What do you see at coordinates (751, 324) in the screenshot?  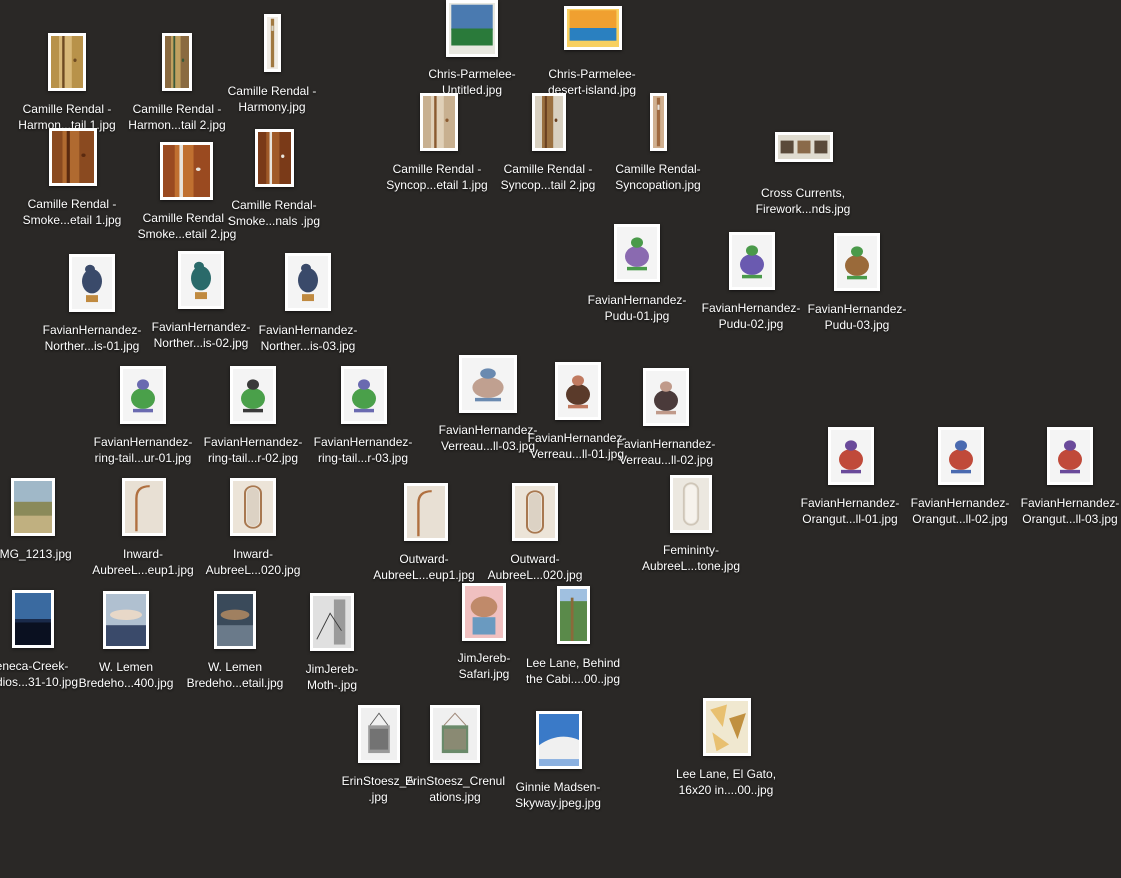 I see `file-name-line-2: Pudu-02.jpg` at bounding box center [751, 324].